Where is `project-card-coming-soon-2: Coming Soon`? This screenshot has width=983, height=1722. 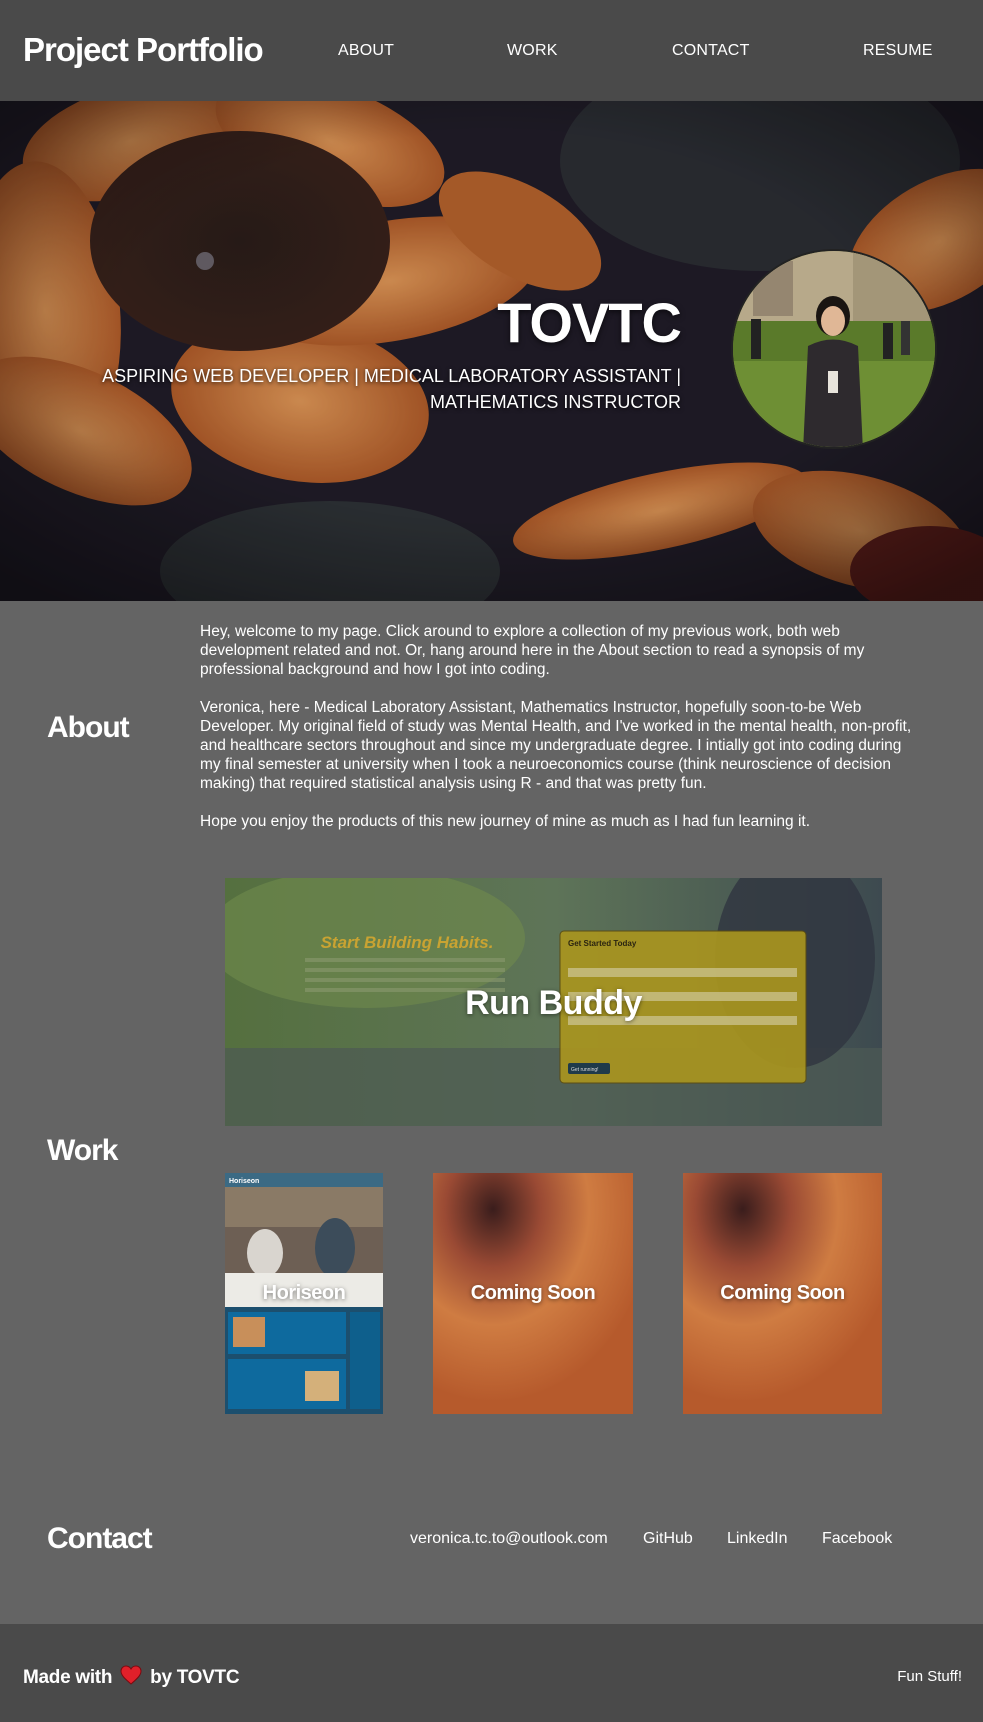
project-card-coming-soon-2: Coming Soon is located at coordinates (782, 1293).